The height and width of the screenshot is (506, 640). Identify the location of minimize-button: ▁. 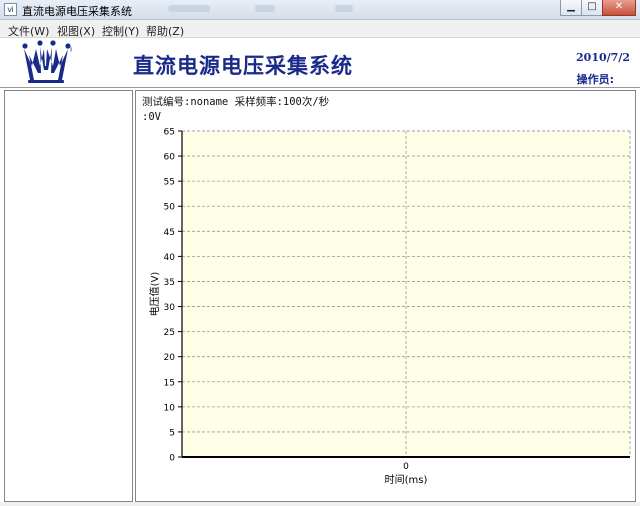
(571, 8).